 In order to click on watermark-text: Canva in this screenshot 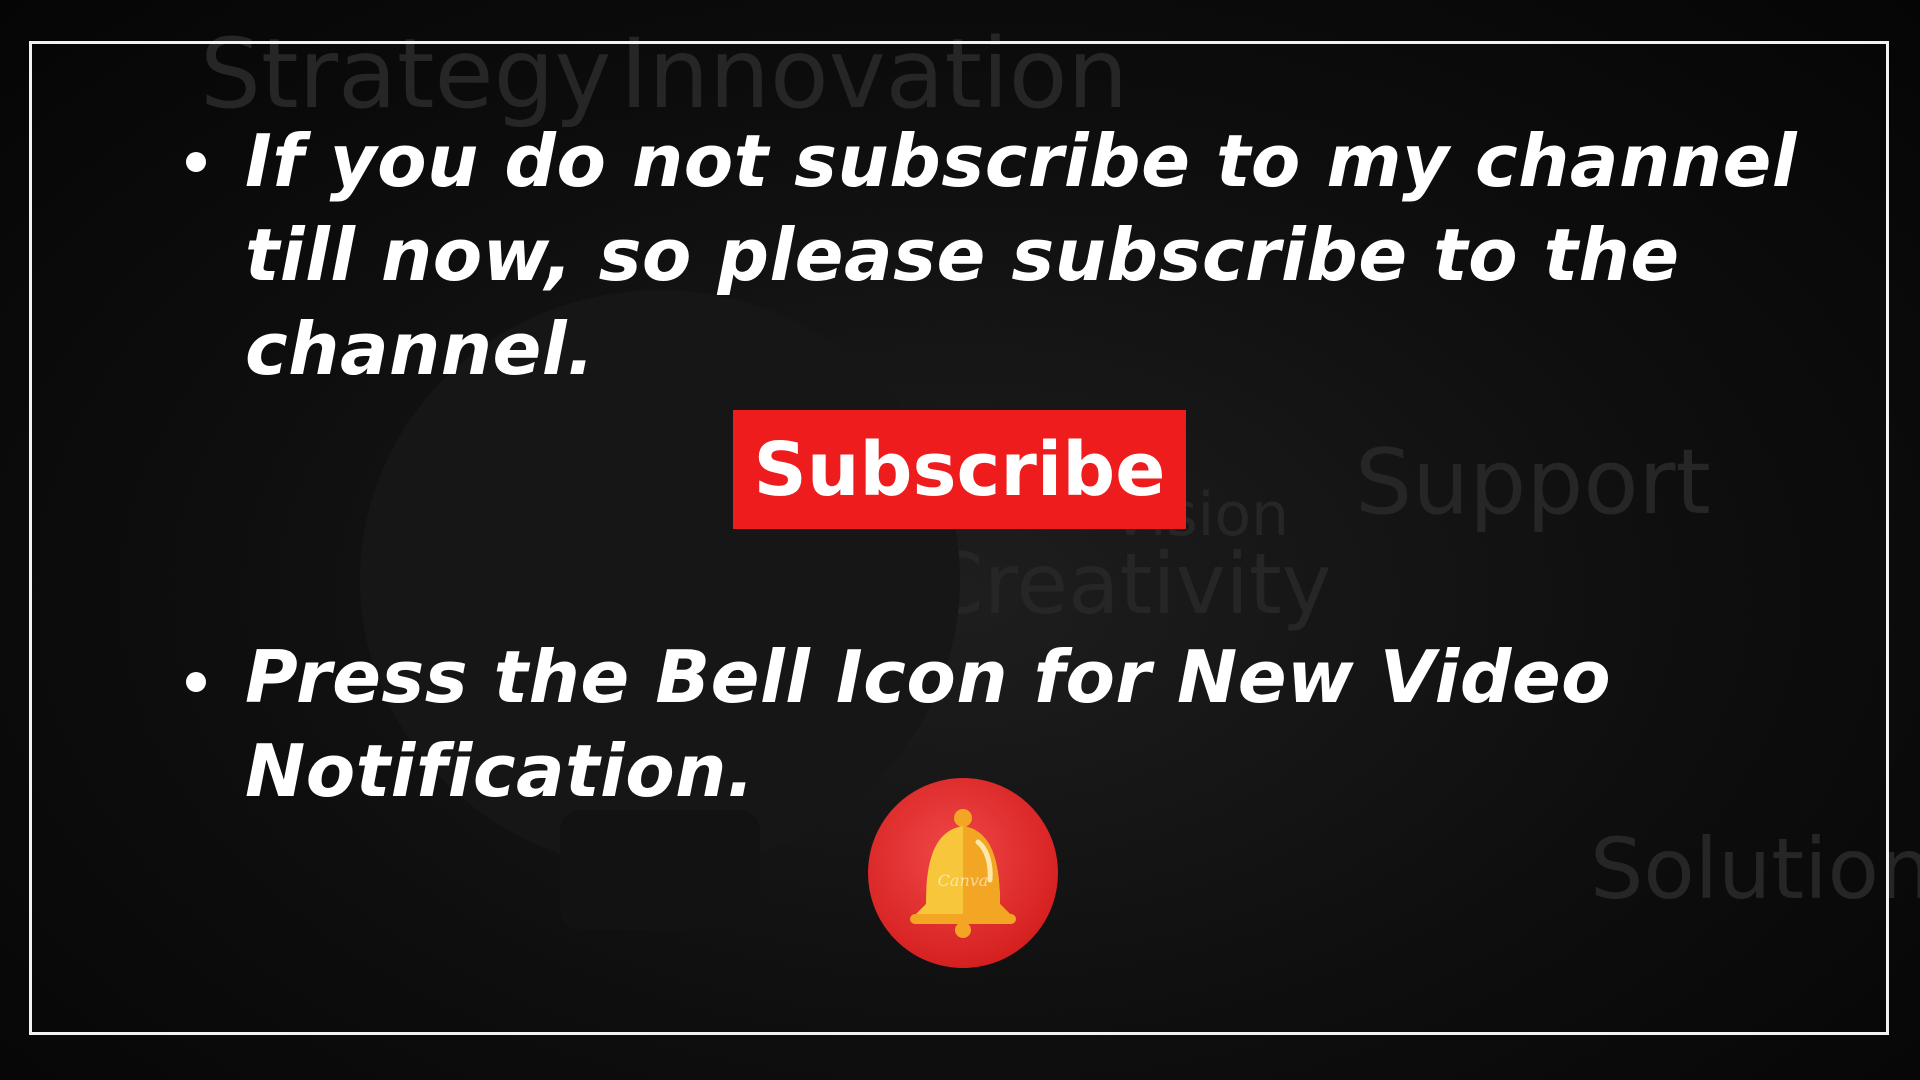, I will do `click(963, 880)`.